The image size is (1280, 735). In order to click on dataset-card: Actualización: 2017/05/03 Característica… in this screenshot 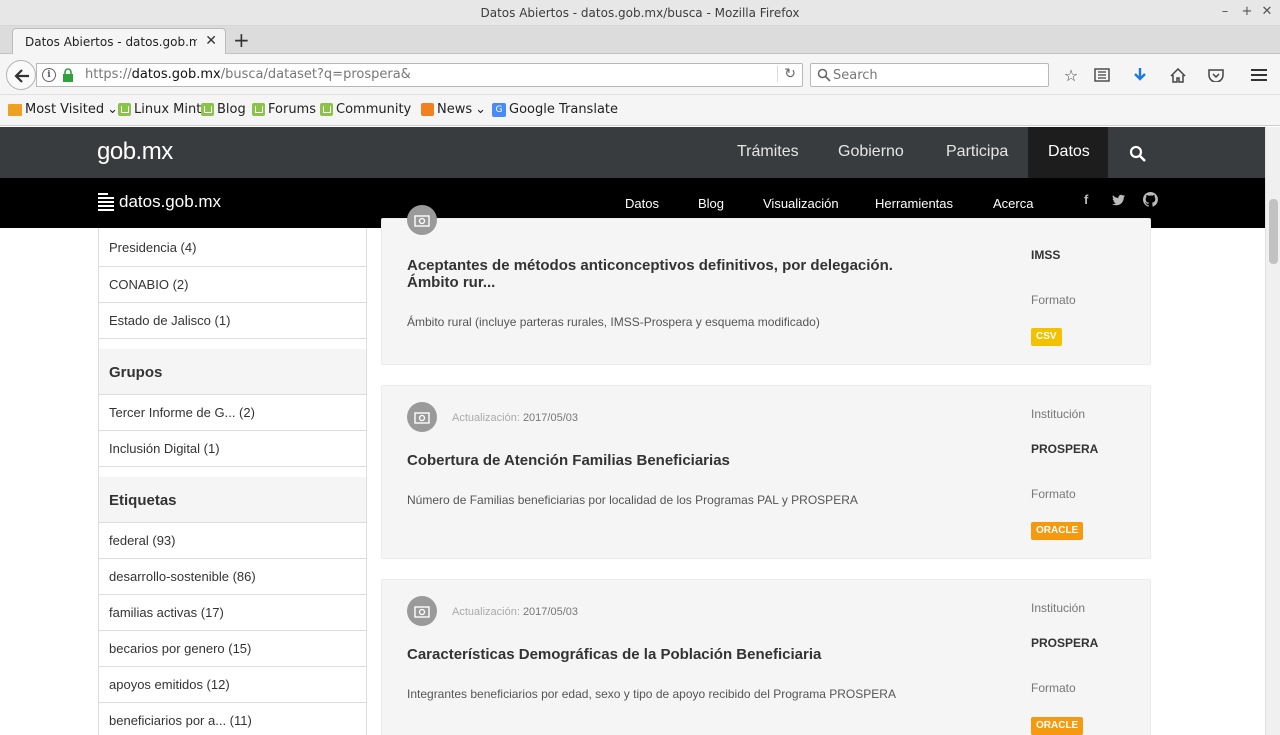, I will do `click(766, 657)`.